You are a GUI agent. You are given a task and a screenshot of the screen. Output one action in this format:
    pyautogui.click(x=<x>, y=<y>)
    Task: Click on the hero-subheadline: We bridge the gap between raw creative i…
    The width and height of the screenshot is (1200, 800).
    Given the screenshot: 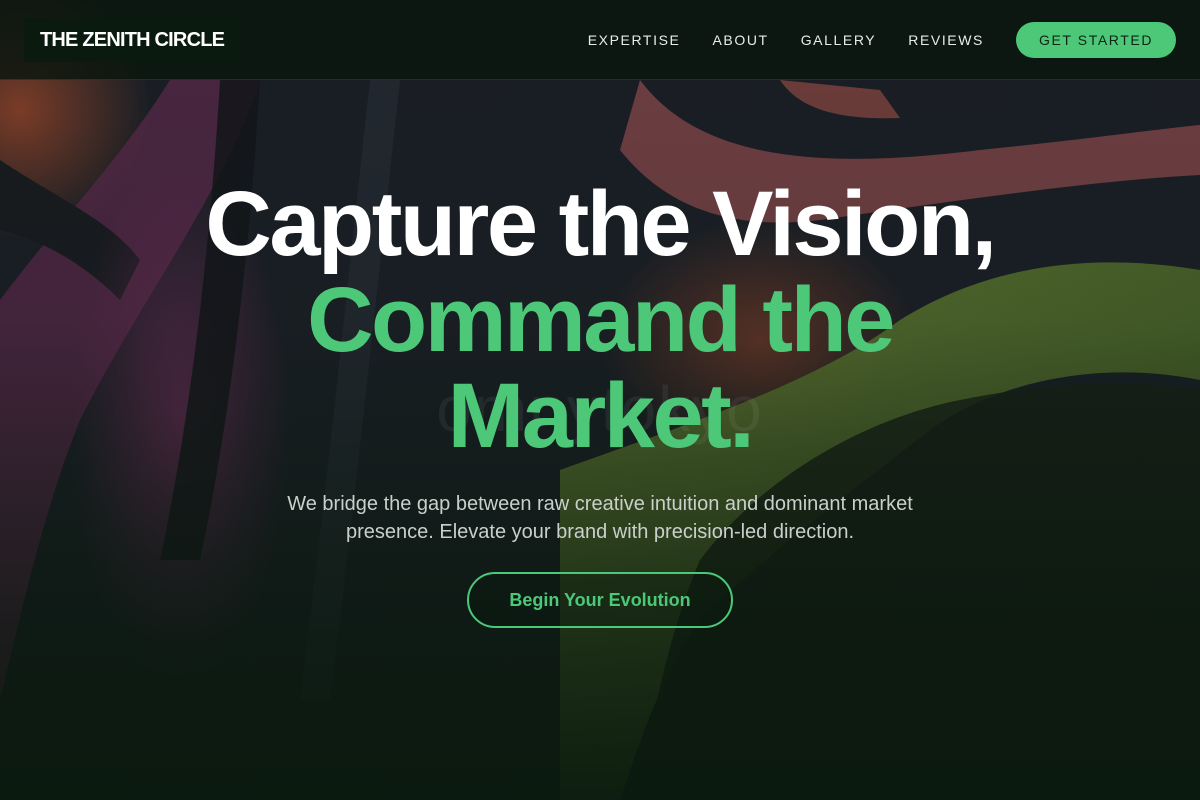 What is the action you would take?
    pyautogui.click(x=600, y=518)
    